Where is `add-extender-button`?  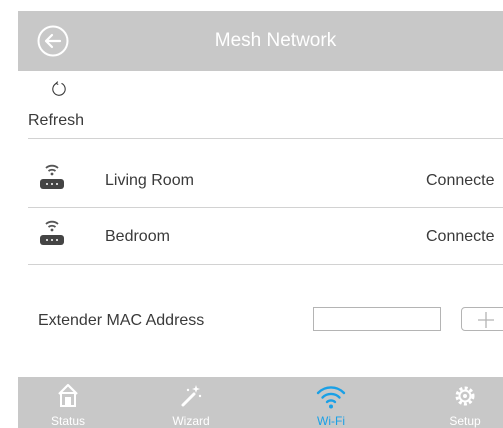 add-extender-button is located at coordinates (482, 319).